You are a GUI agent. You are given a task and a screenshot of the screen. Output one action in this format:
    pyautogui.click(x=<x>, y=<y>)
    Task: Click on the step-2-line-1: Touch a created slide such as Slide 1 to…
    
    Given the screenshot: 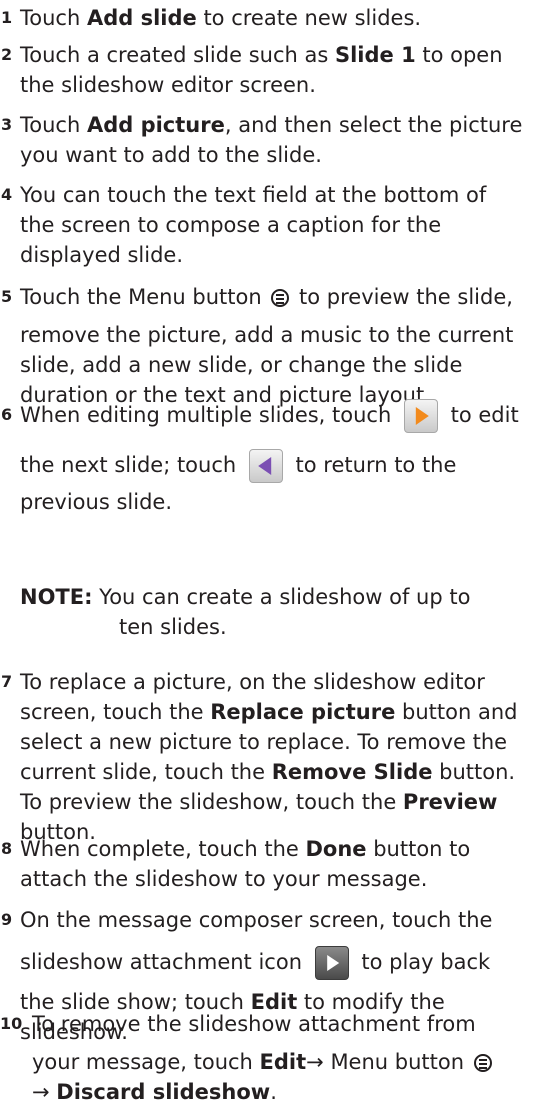 What is the action you would take?
    pyautogui.click(x=279, y=55)
    